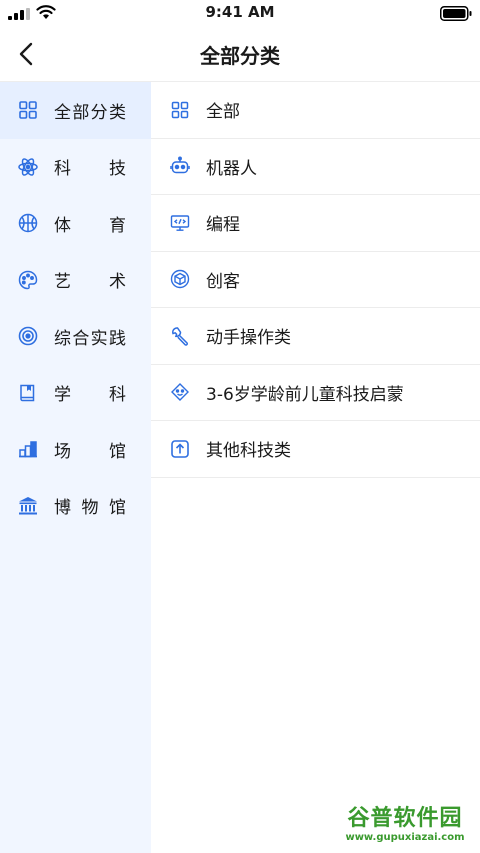  I want to click on basketball-icon, so click(28, 223).